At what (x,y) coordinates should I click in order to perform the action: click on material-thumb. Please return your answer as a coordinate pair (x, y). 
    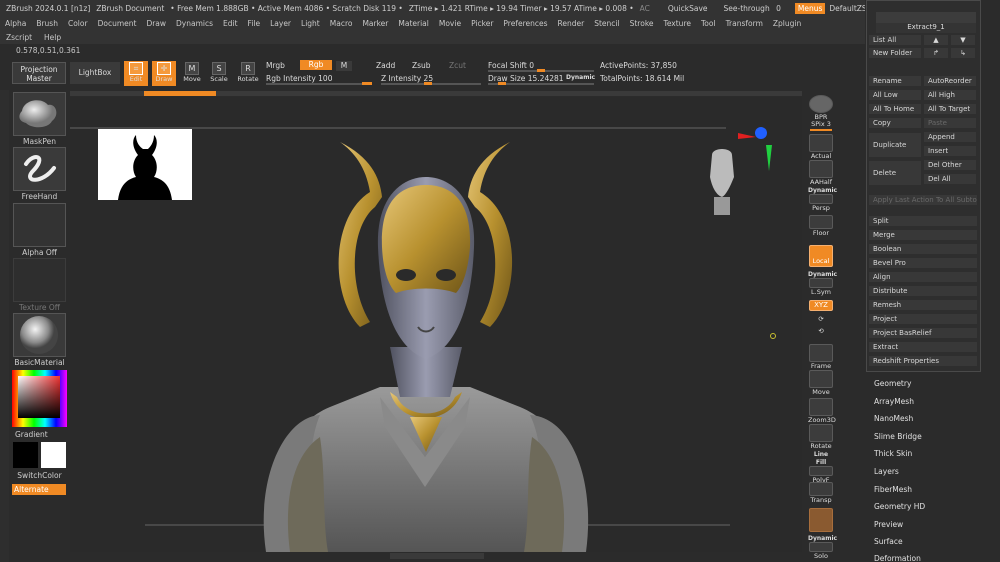
    Looking at the image, I should click on (39, 335).